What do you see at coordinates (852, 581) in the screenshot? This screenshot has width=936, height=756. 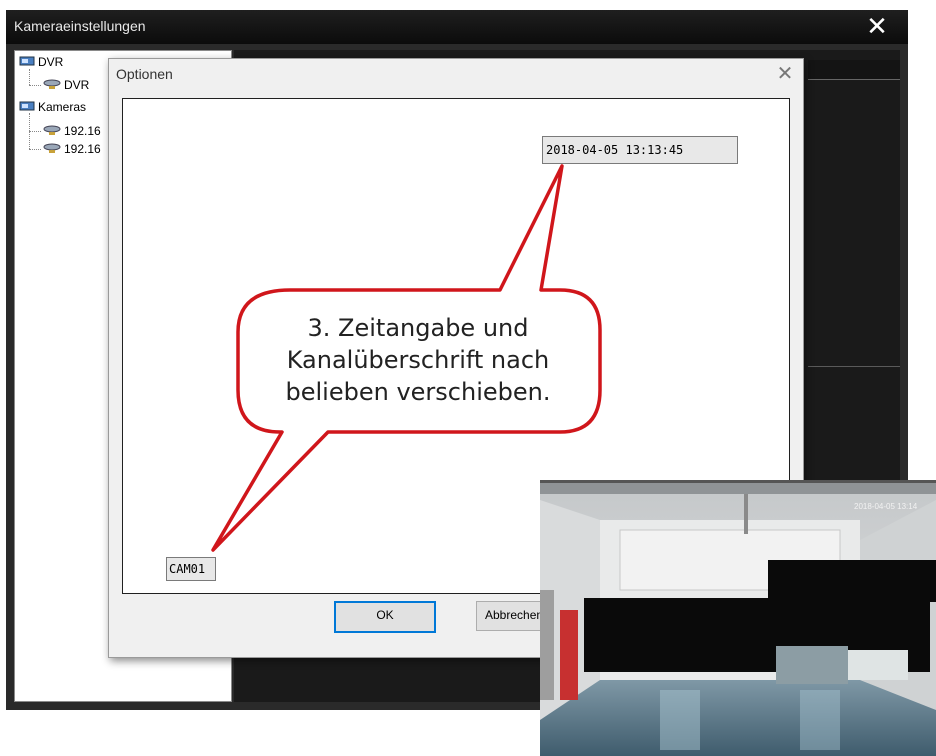 I see `privacy-mask` at bounding box center [852, 581].